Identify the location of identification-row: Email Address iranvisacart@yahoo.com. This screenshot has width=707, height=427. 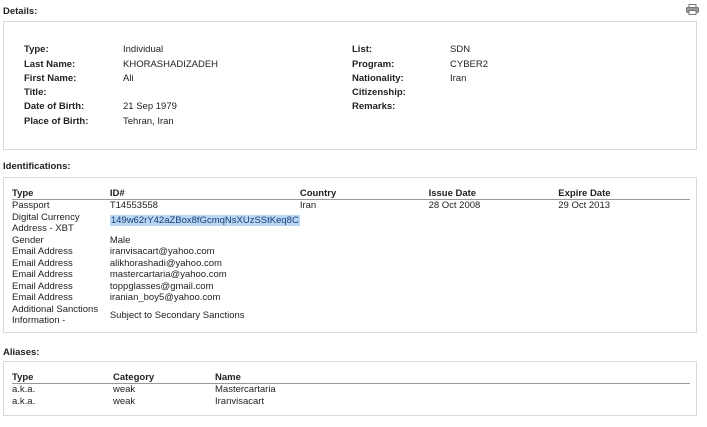
(351, 252).